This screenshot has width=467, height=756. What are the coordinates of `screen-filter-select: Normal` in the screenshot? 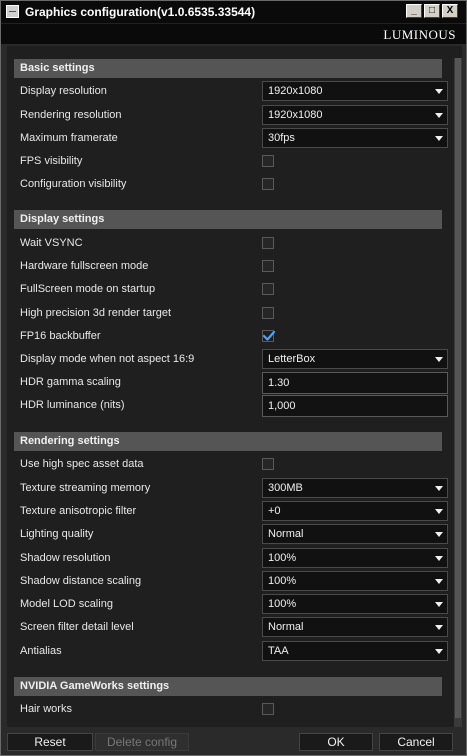 It's located at (355, 627).